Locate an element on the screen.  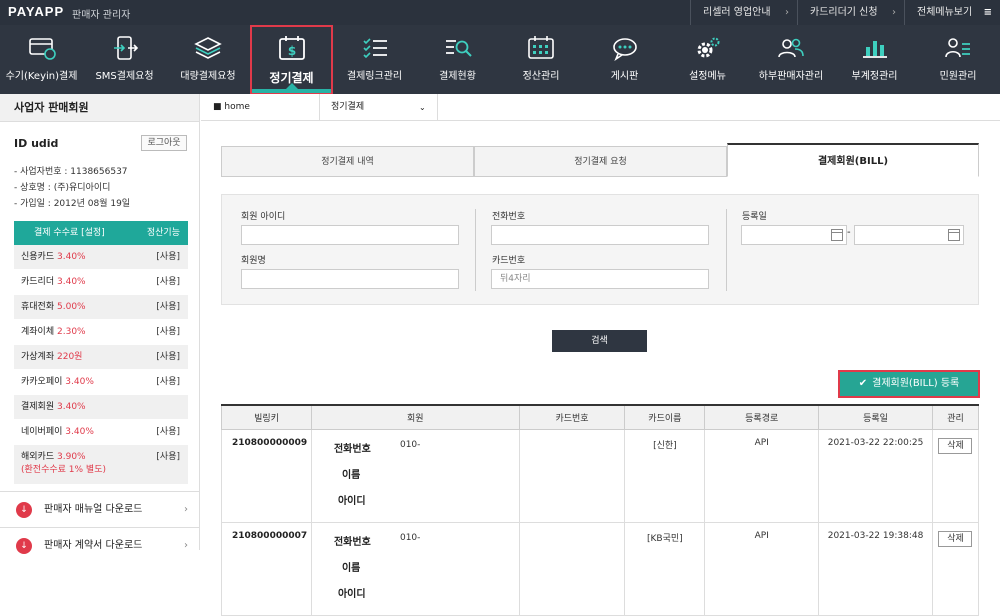
nav-label: 수기(Keyin)결제 is located at coordinates (41, 76).